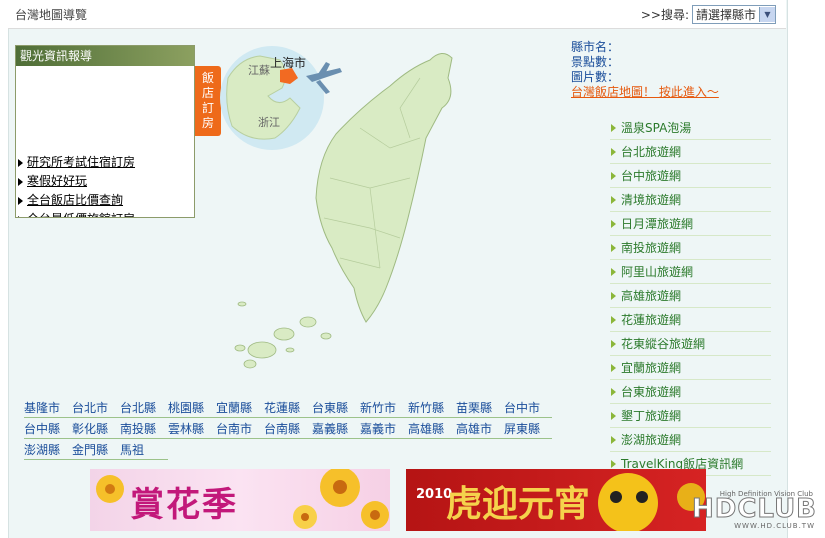 Image resolution: width=825 pixels, height=538 pixels. I want to click on county-link: 台中縣, so click(48, 430).